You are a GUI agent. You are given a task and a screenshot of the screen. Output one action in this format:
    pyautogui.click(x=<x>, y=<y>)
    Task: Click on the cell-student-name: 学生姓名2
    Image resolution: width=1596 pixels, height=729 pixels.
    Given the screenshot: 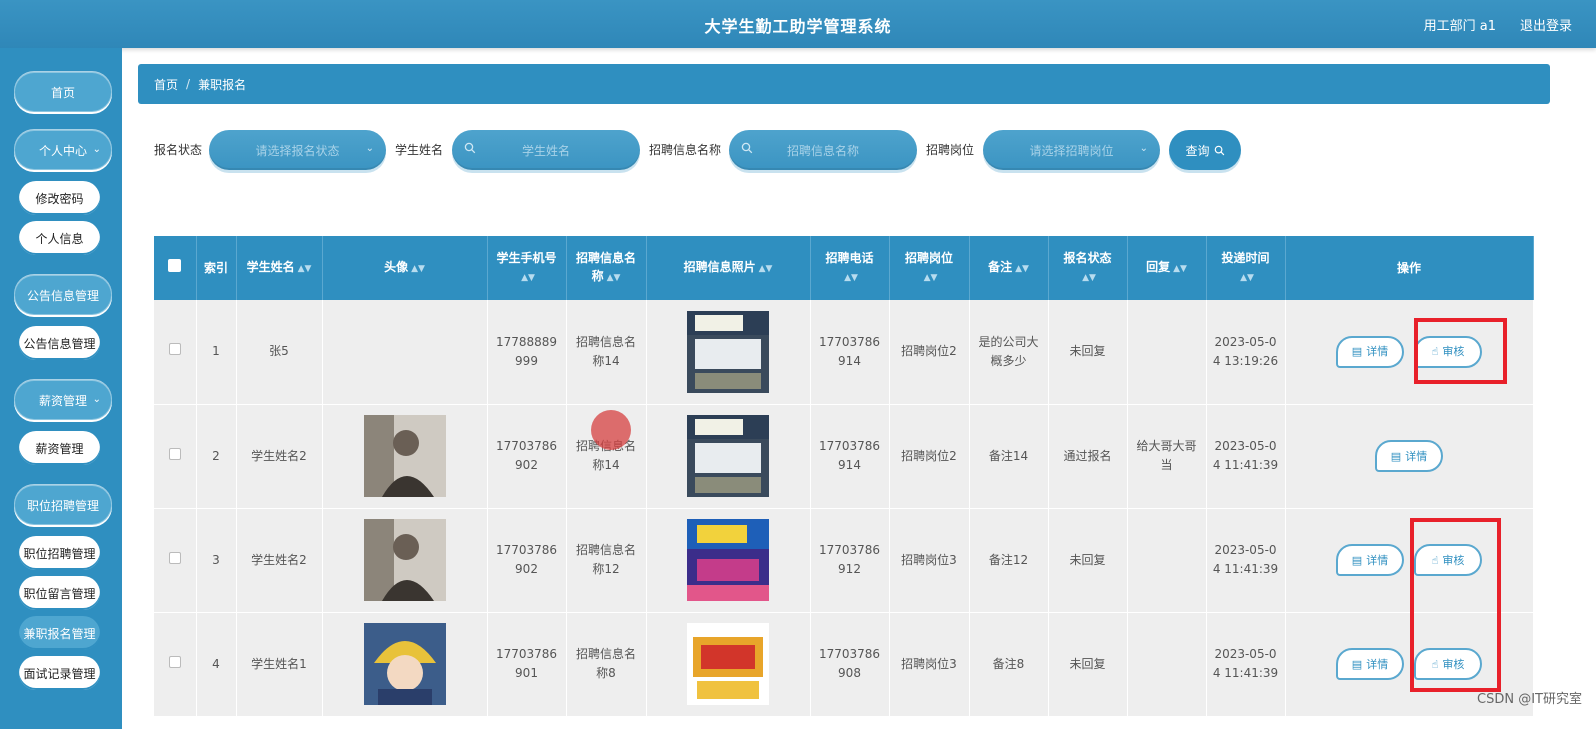 What is the action you would take?
    pyautogui.click(x=279, y=456)
    